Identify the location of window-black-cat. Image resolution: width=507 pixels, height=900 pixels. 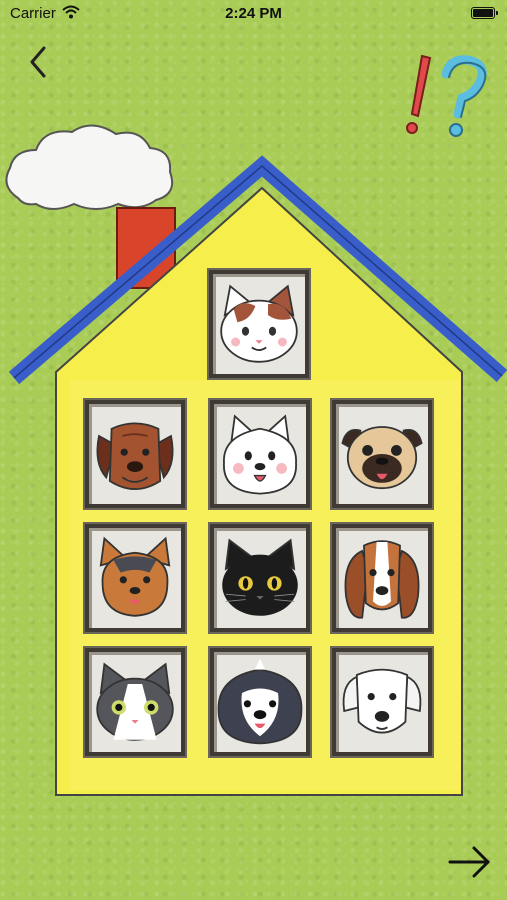
(260, 578).